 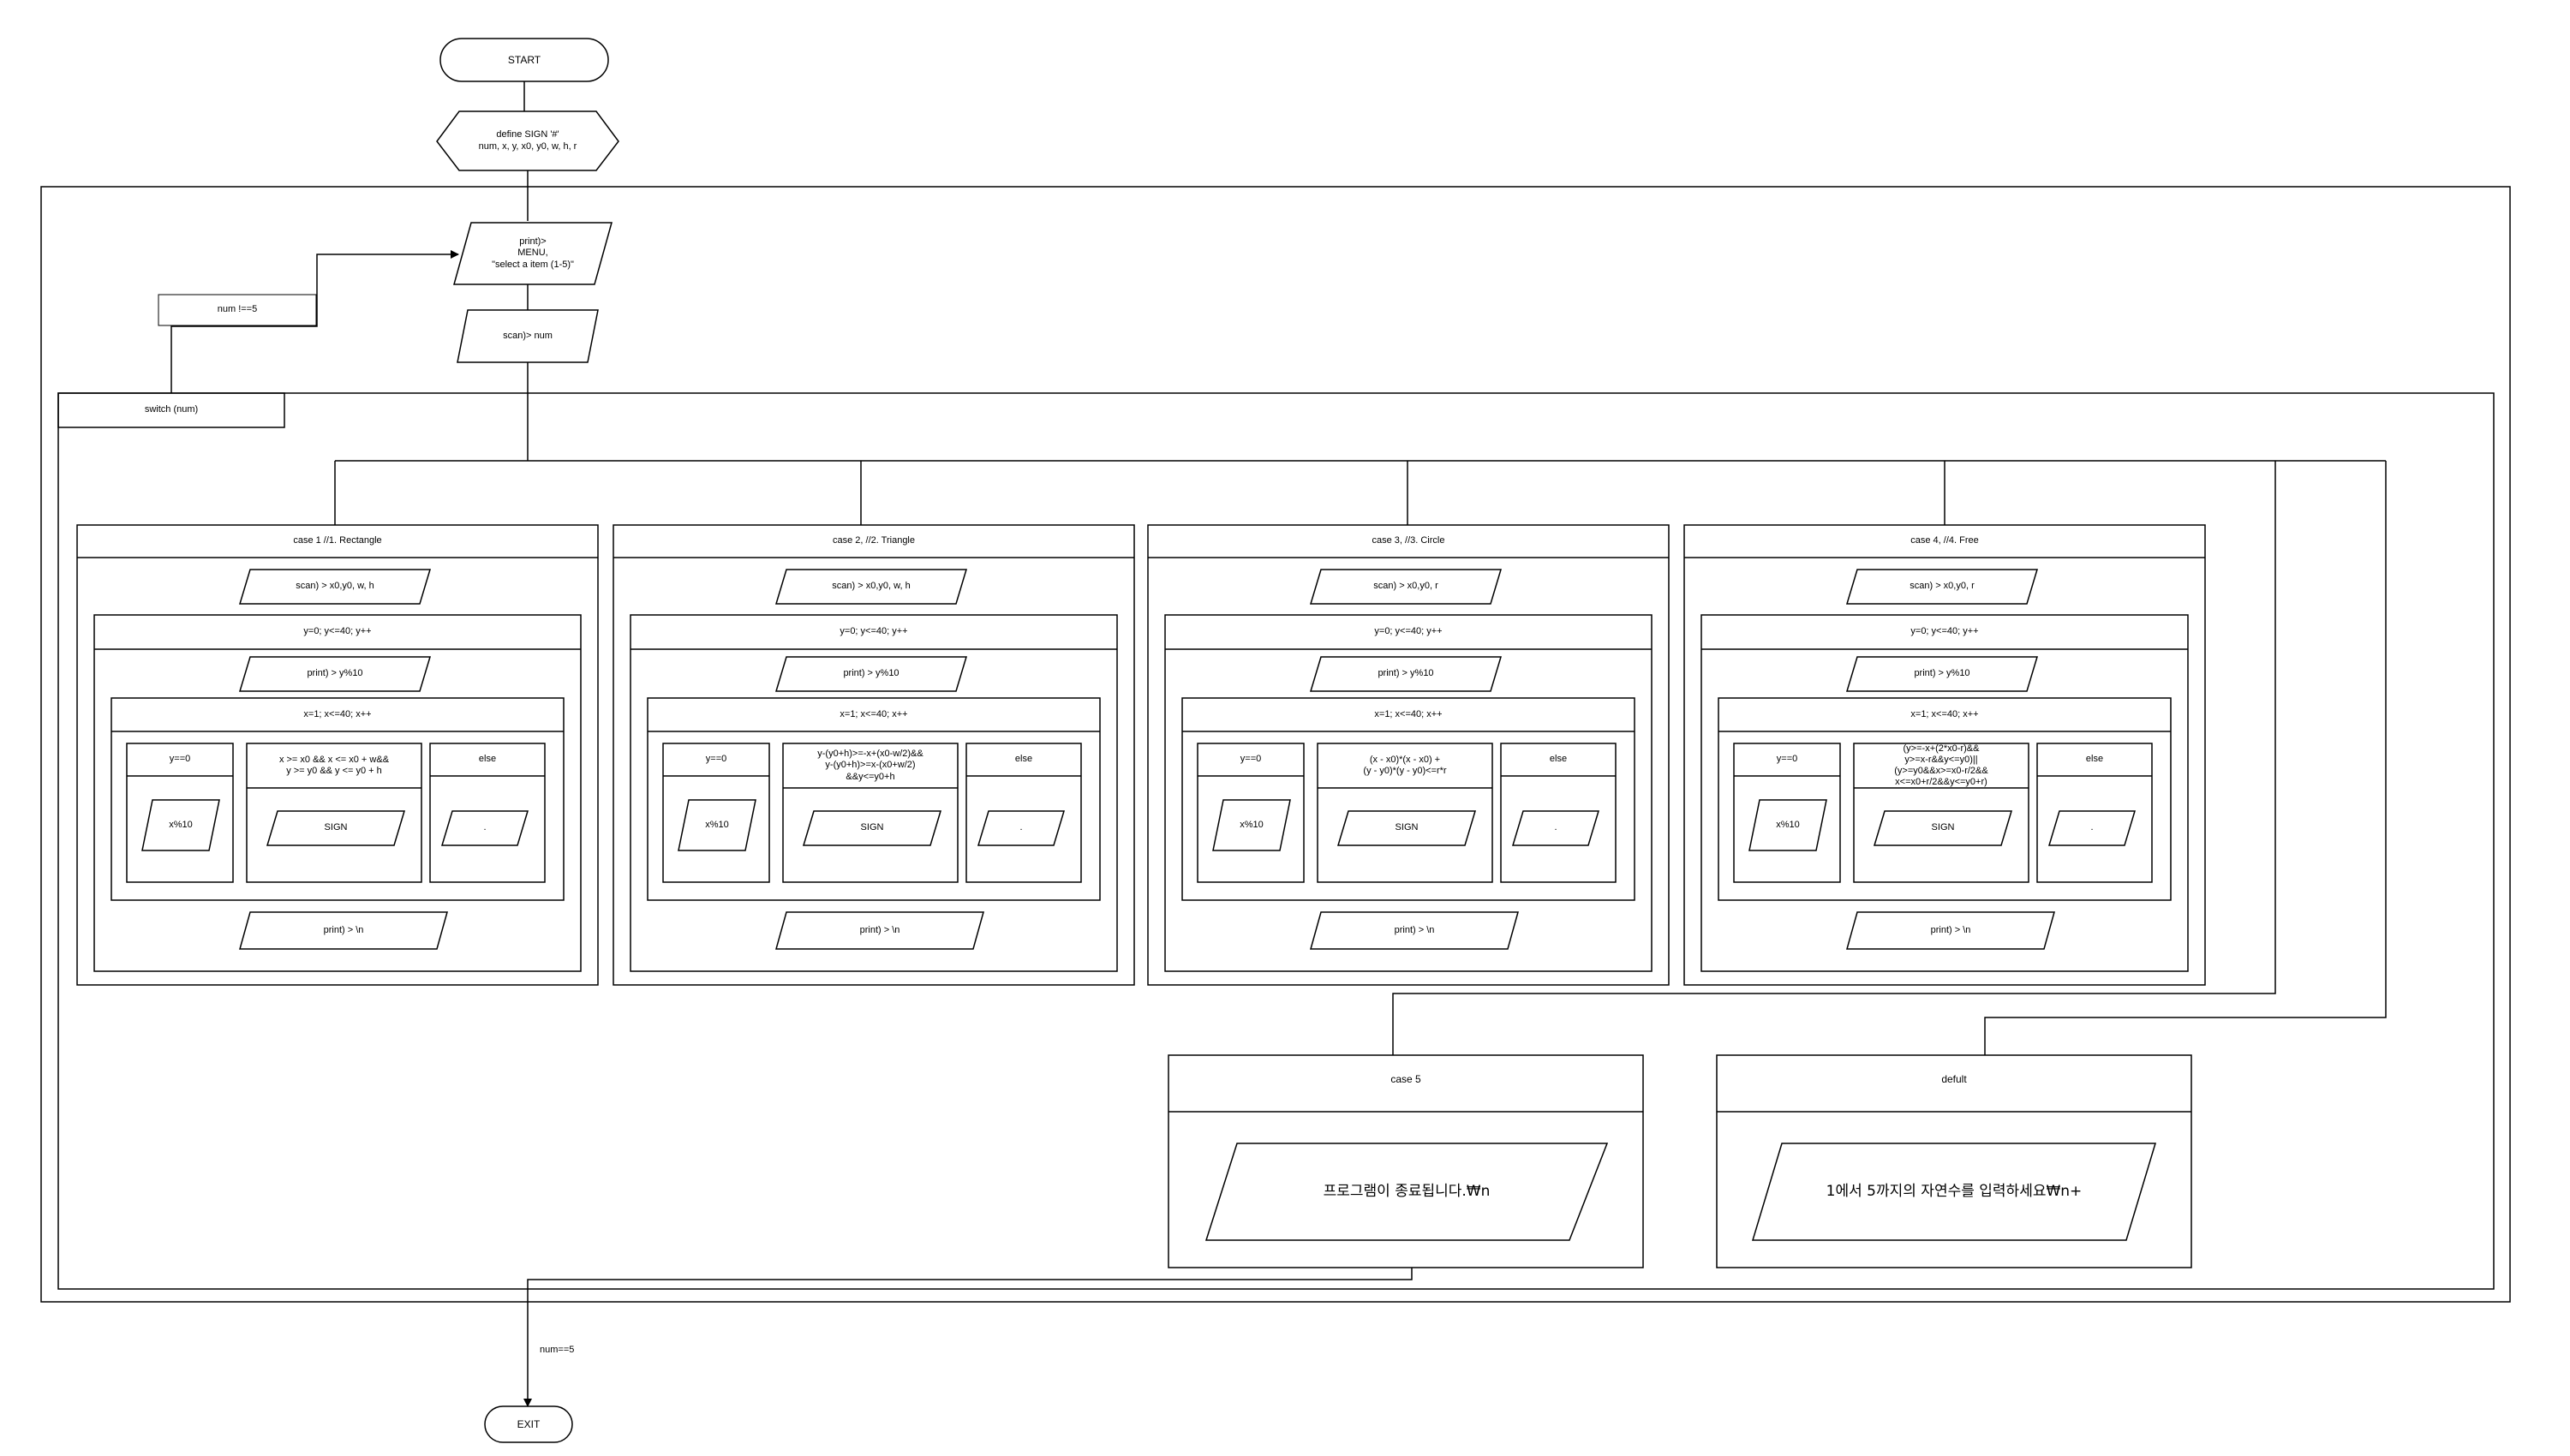 What do you see at coordinates (1942, 673) in the screenshot?
I see `case4-print-y-label: print) > y%10` at bounding box center [1942, 673].